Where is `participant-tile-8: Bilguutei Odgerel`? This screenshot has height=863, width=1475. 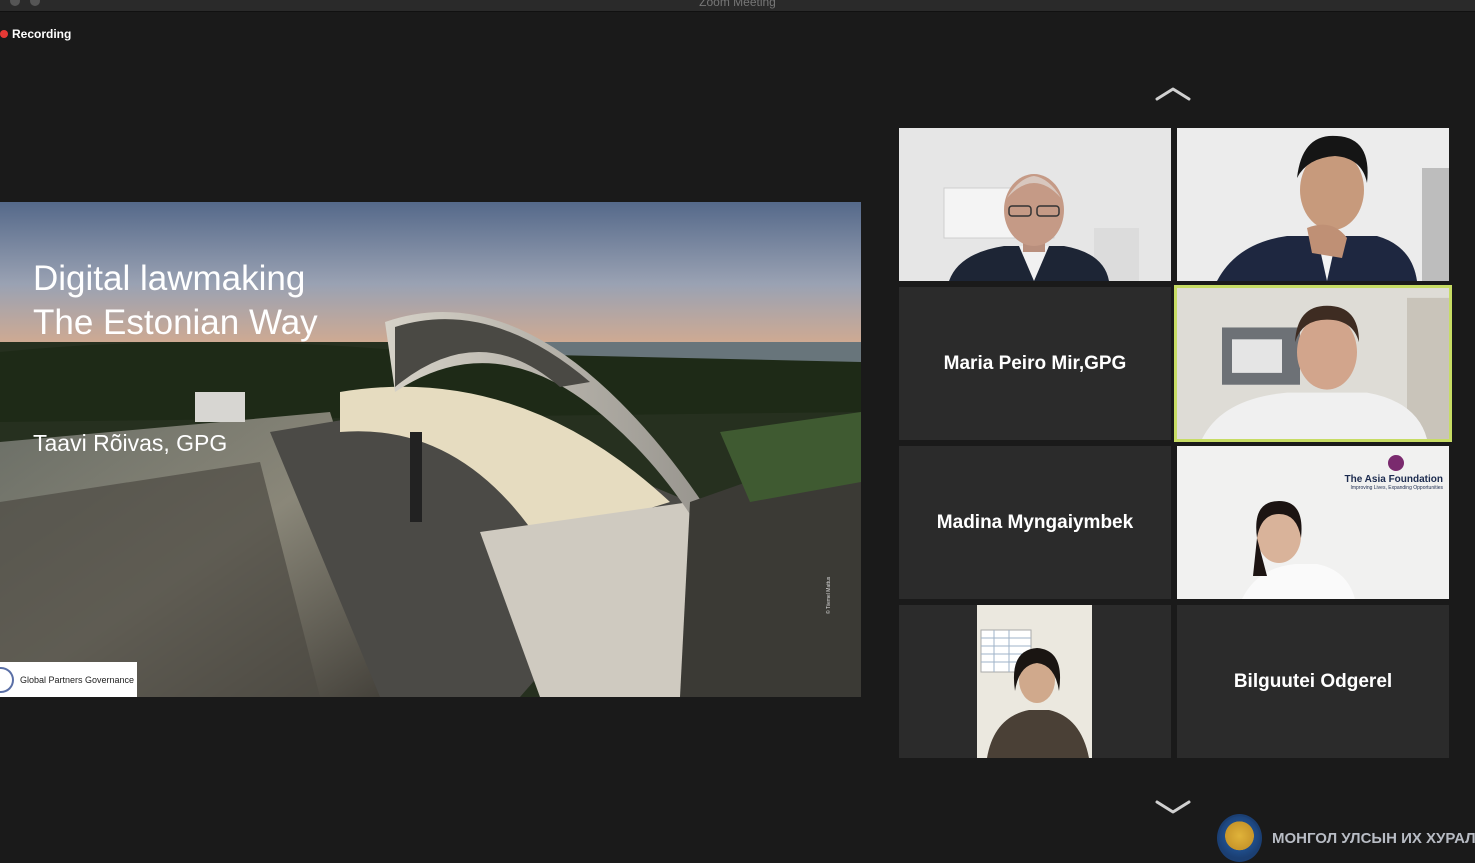
participant-tile-8: Bilguutei Odgerel is located at coordinates (1313, 681).